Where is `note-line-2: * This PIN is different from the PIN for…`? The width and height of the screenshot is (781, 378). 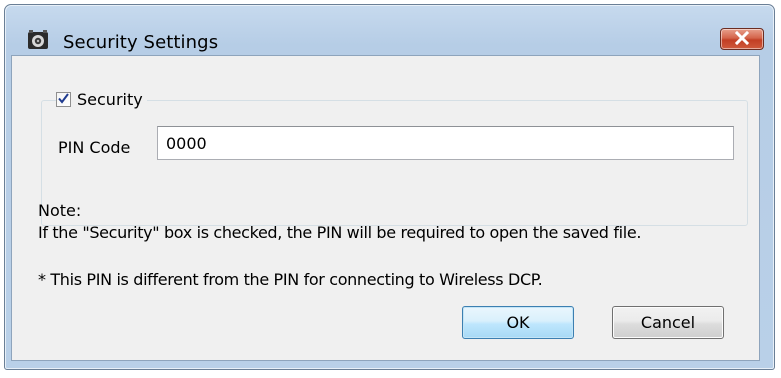
note-line-2: * This PIN is different from the PIN for… is located at coordinates (290, 279).